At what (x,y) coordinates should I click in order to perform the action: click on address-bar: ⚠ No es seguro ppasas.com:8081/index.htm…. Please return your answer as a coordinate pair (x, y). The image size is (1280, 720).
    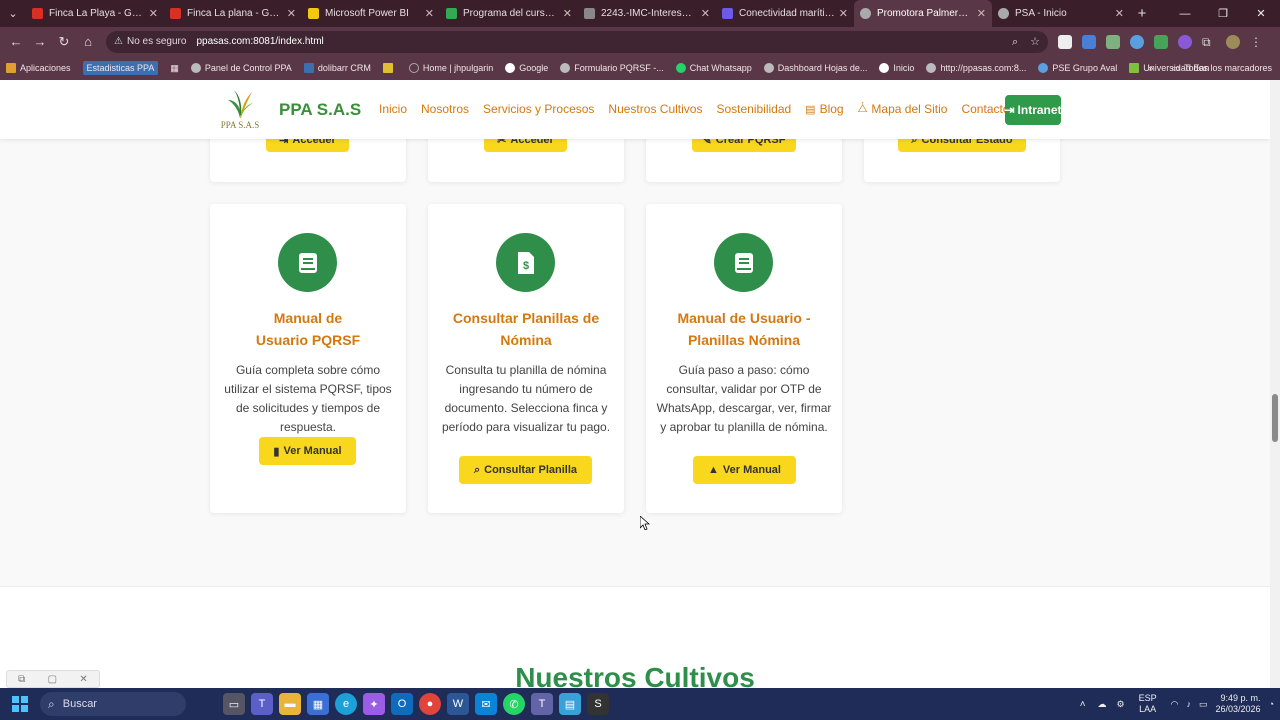
    Looking at the image, I should click on (577, 41).